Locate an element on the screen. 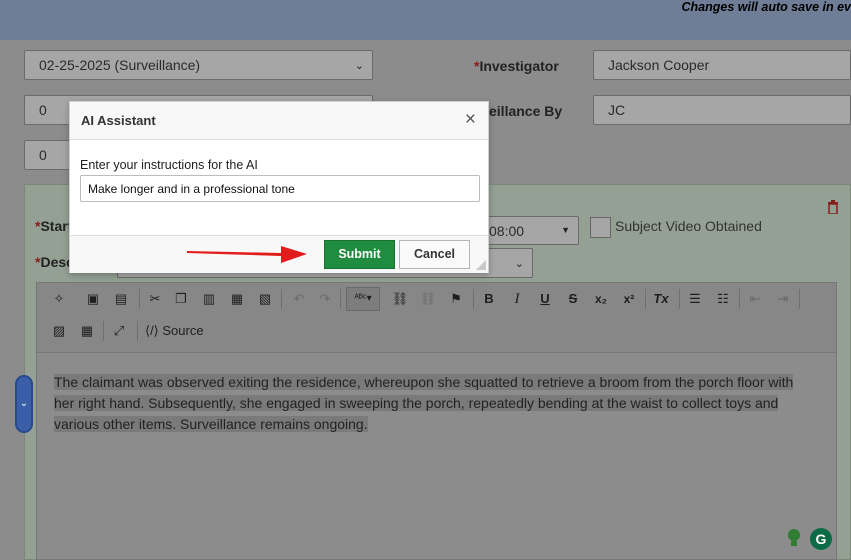 Image resolution: width=851 pixels, height=560 pixels. start-label: *Start is located at coordinates (54, 226).